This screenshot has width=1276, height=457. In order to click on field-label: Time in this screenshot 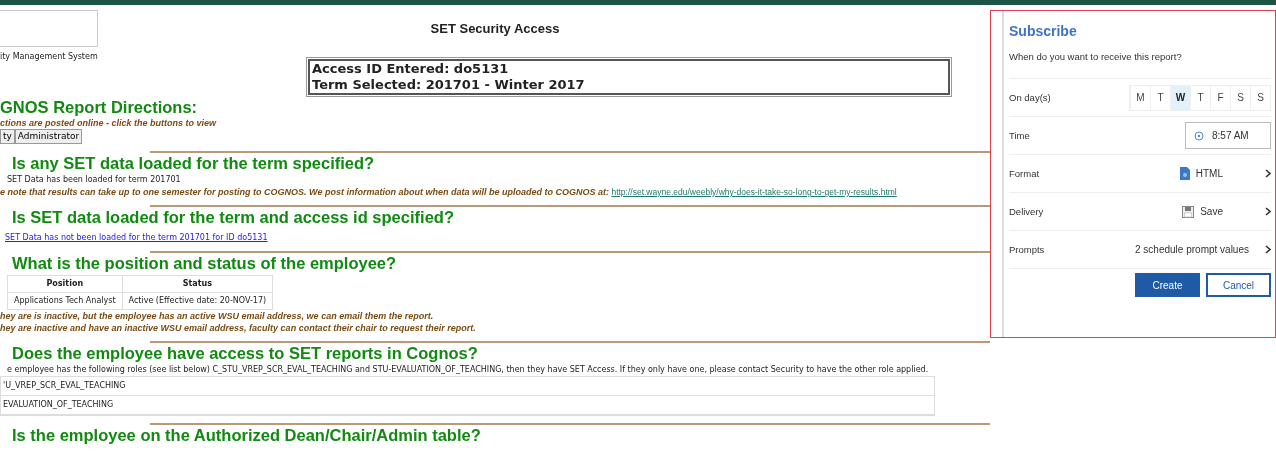, I will do `click(1019, 135)`.